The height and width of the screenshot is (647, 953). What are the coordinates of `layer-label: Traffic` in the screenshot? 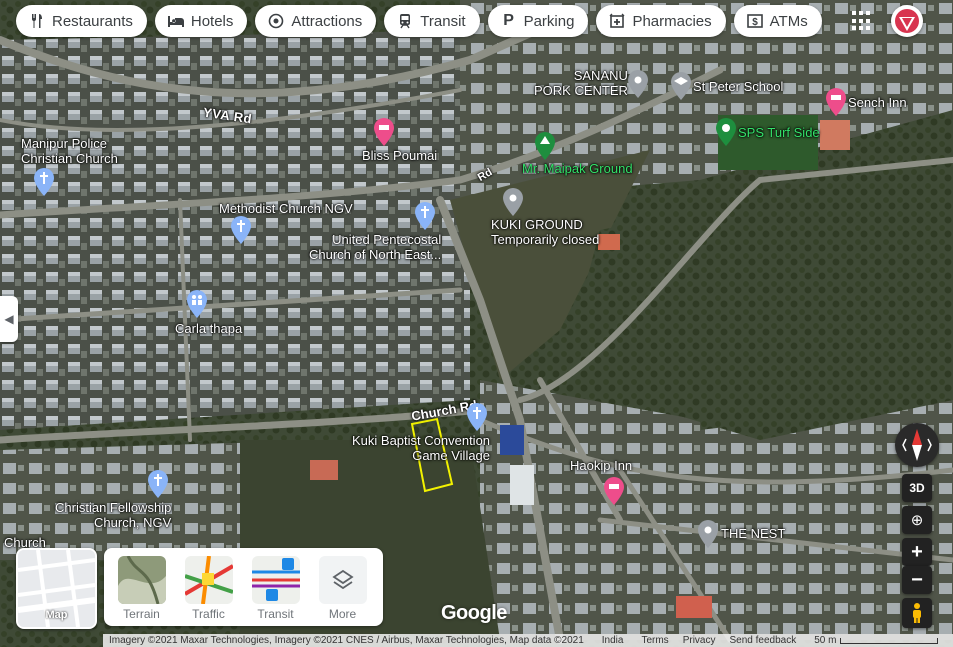 It's located at (208, 614).